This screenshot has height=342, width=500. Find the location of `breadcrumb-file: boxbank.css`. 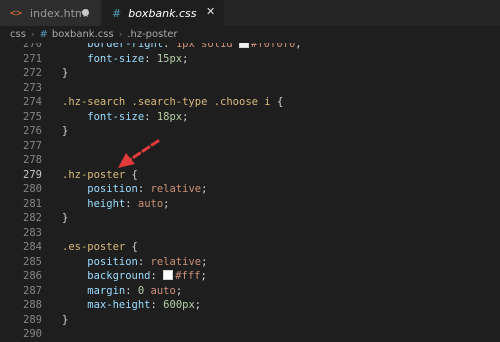

breadcrumb-file: boxbank.css is located at coordinates (83, 34).